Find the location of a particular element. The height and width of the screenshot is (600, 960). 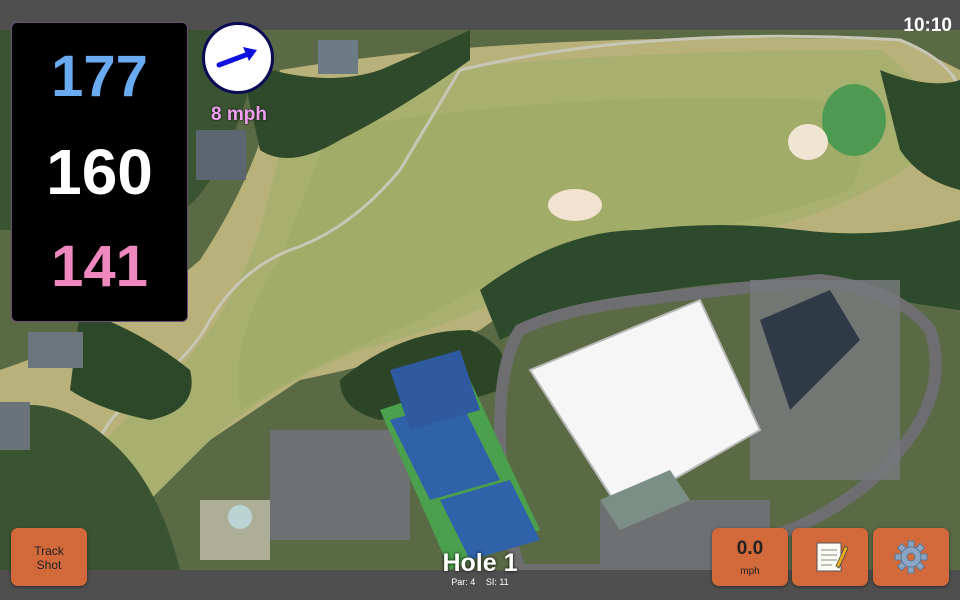

yardage-panel: 177 160 141 is located at coordinates (99, 172).